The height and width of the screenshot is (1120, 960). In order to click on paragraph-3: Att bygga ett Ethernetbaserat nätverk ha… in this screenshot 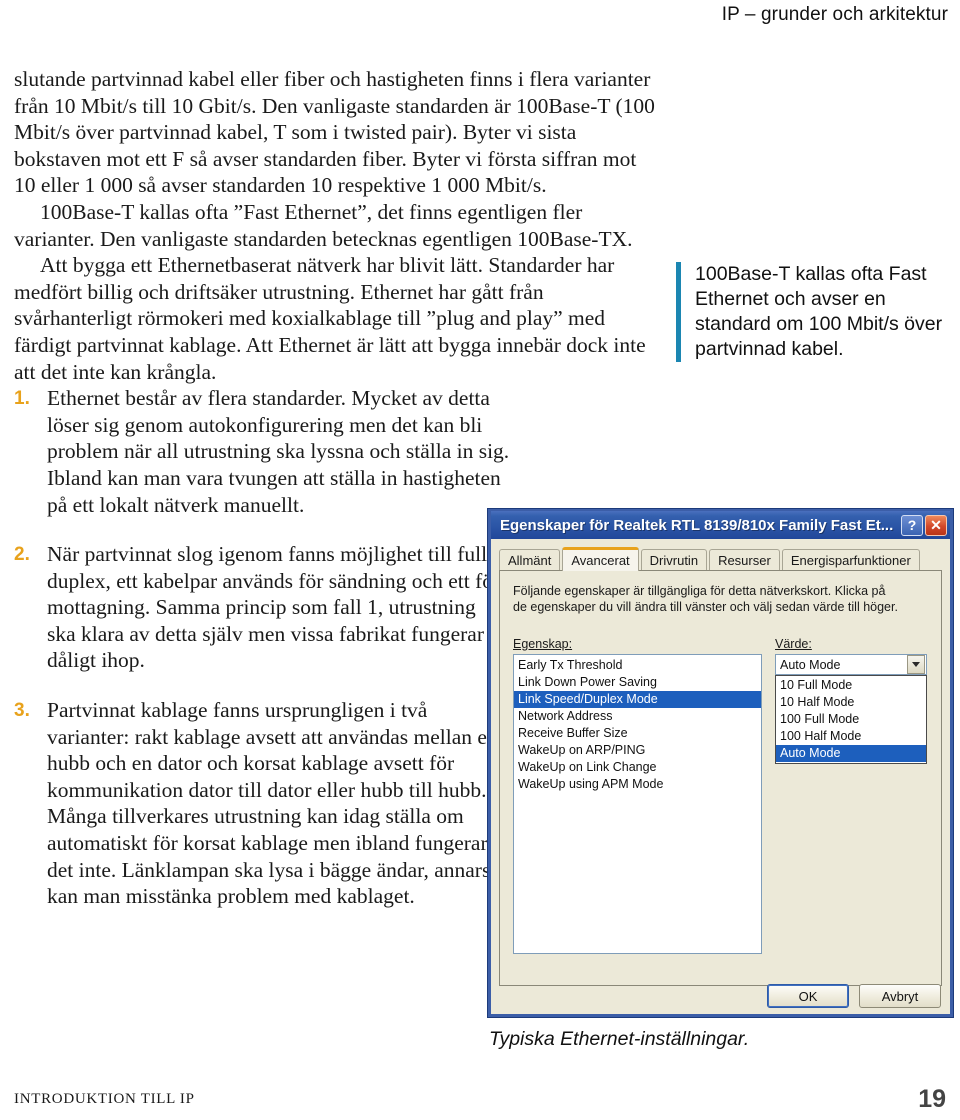, I will do `click(330, 318)`.